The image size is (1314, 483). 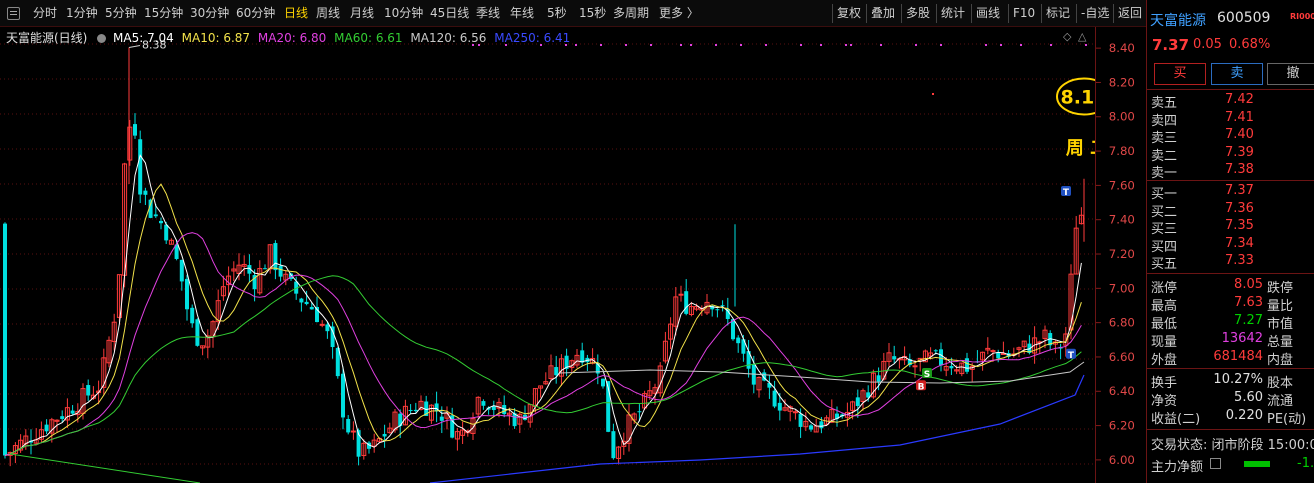 I want to click on period-tab-0: 分时, so click(x=45, y=13).